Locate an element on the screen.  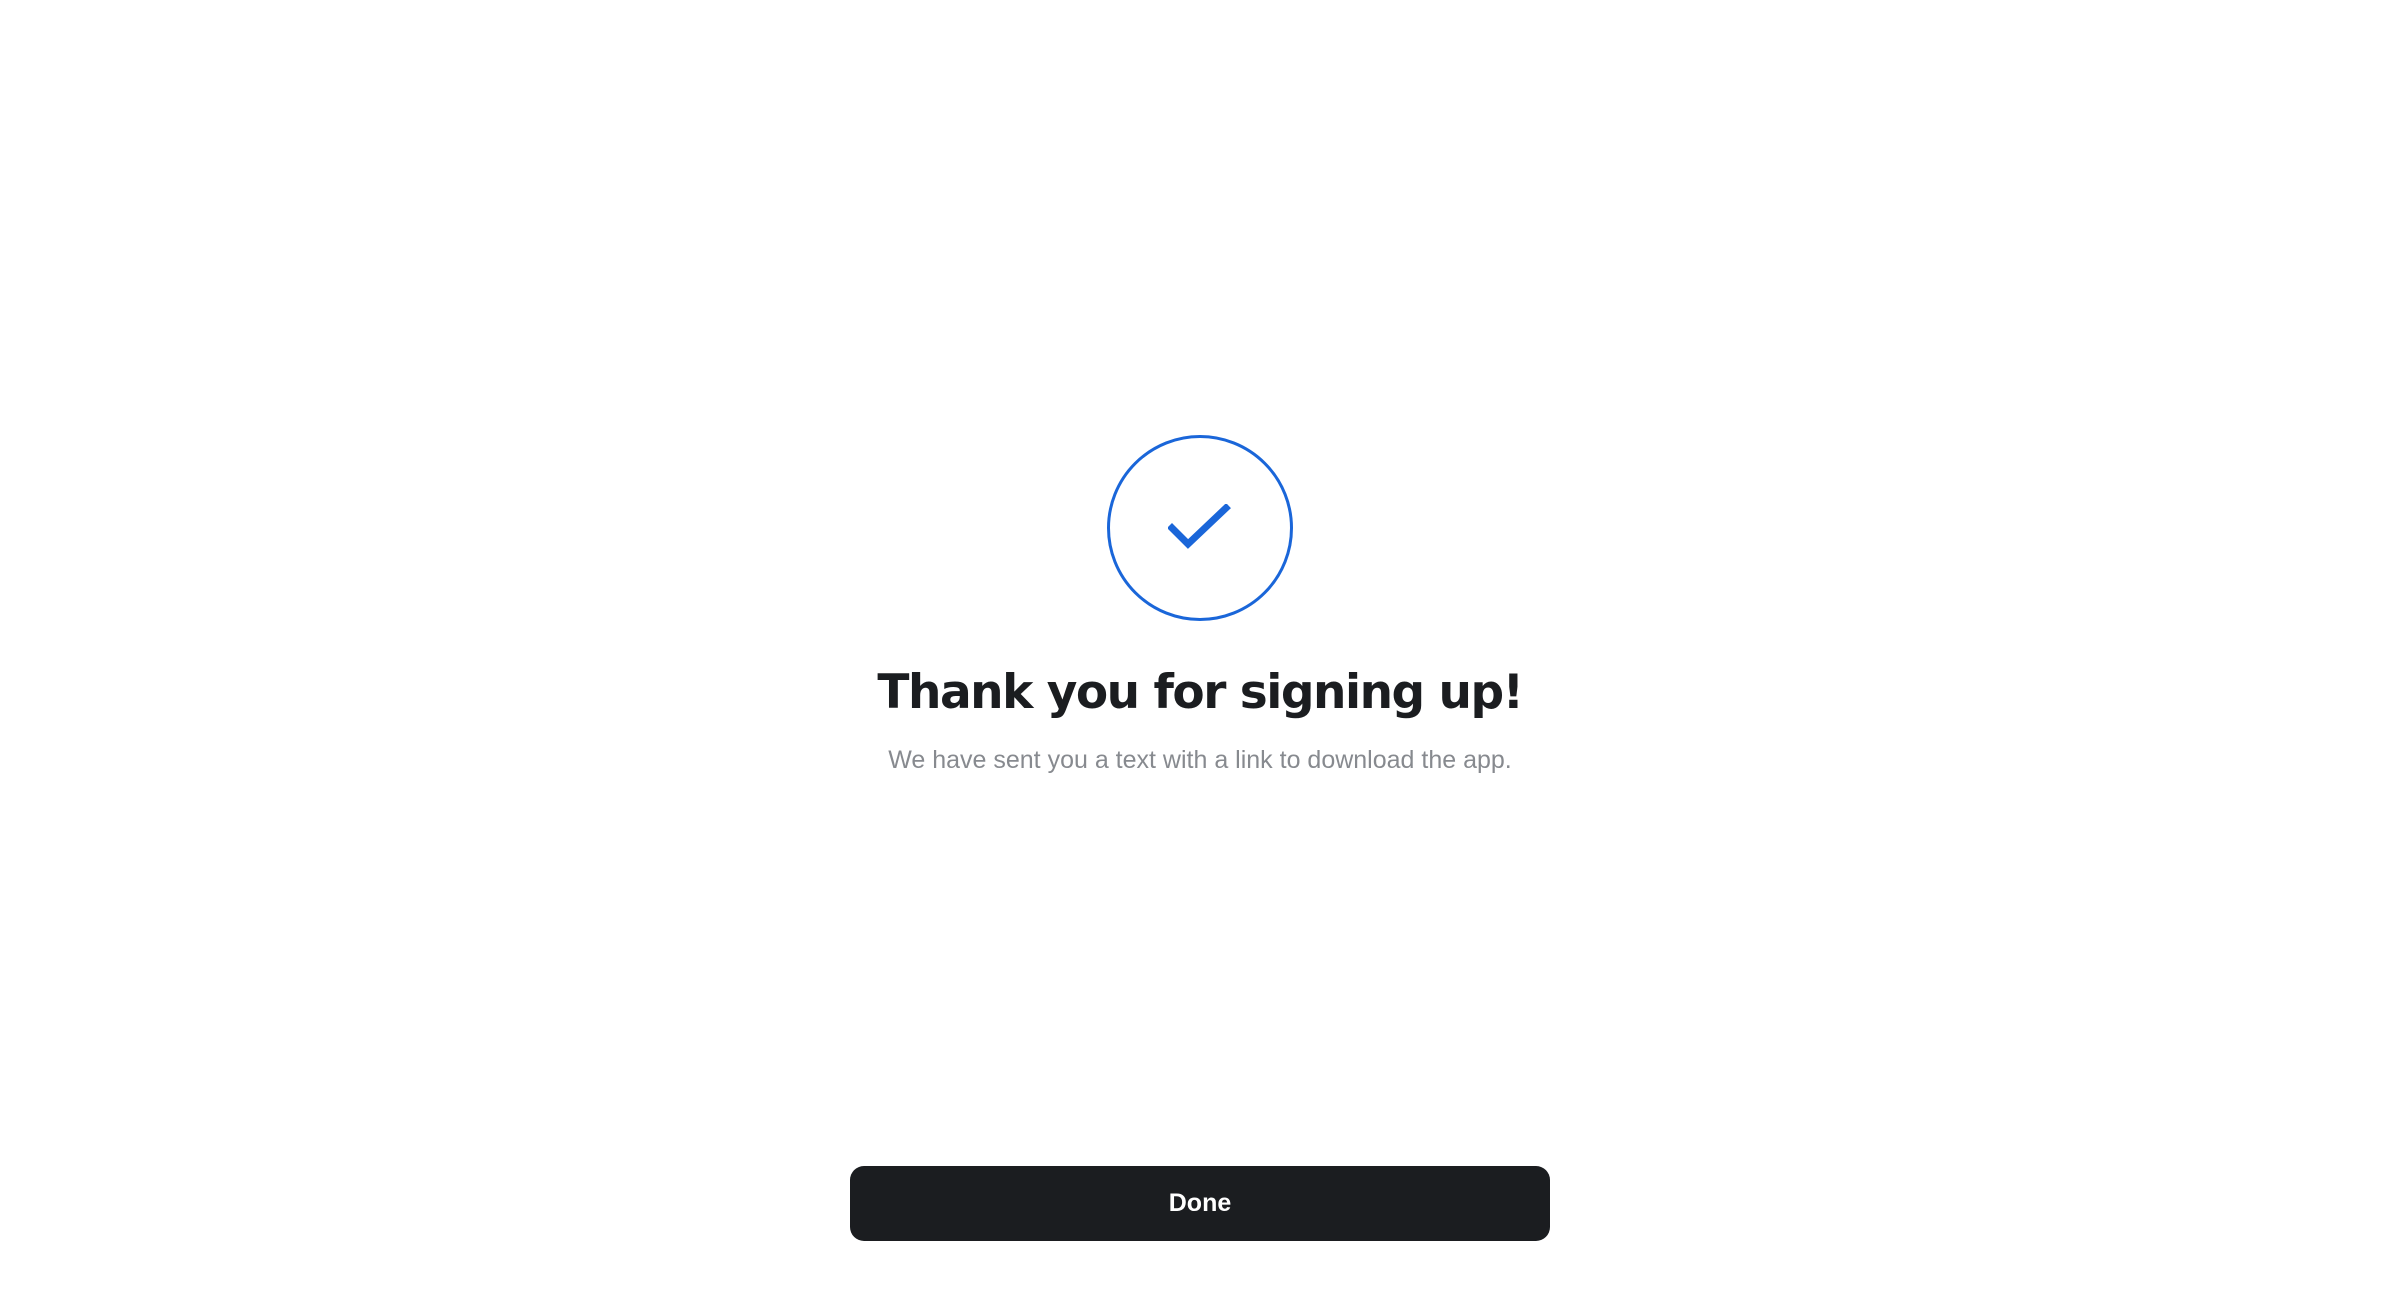
done-button: Done is located at coordinates (1200, 1203).